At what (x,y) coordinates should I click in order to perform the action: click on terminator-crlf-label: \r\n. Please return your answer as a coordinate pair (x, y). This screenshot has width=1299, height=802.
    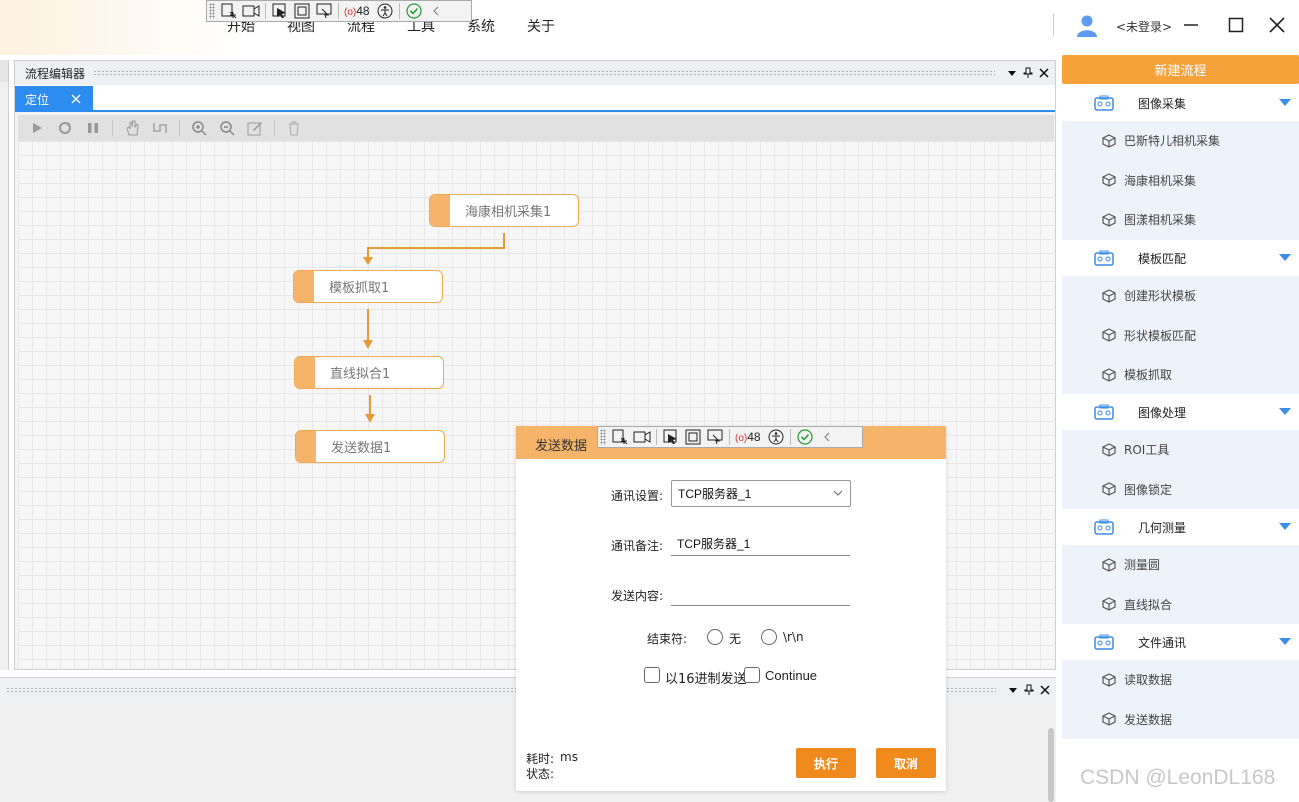
    Looking at the image, I should click on (793, 637).